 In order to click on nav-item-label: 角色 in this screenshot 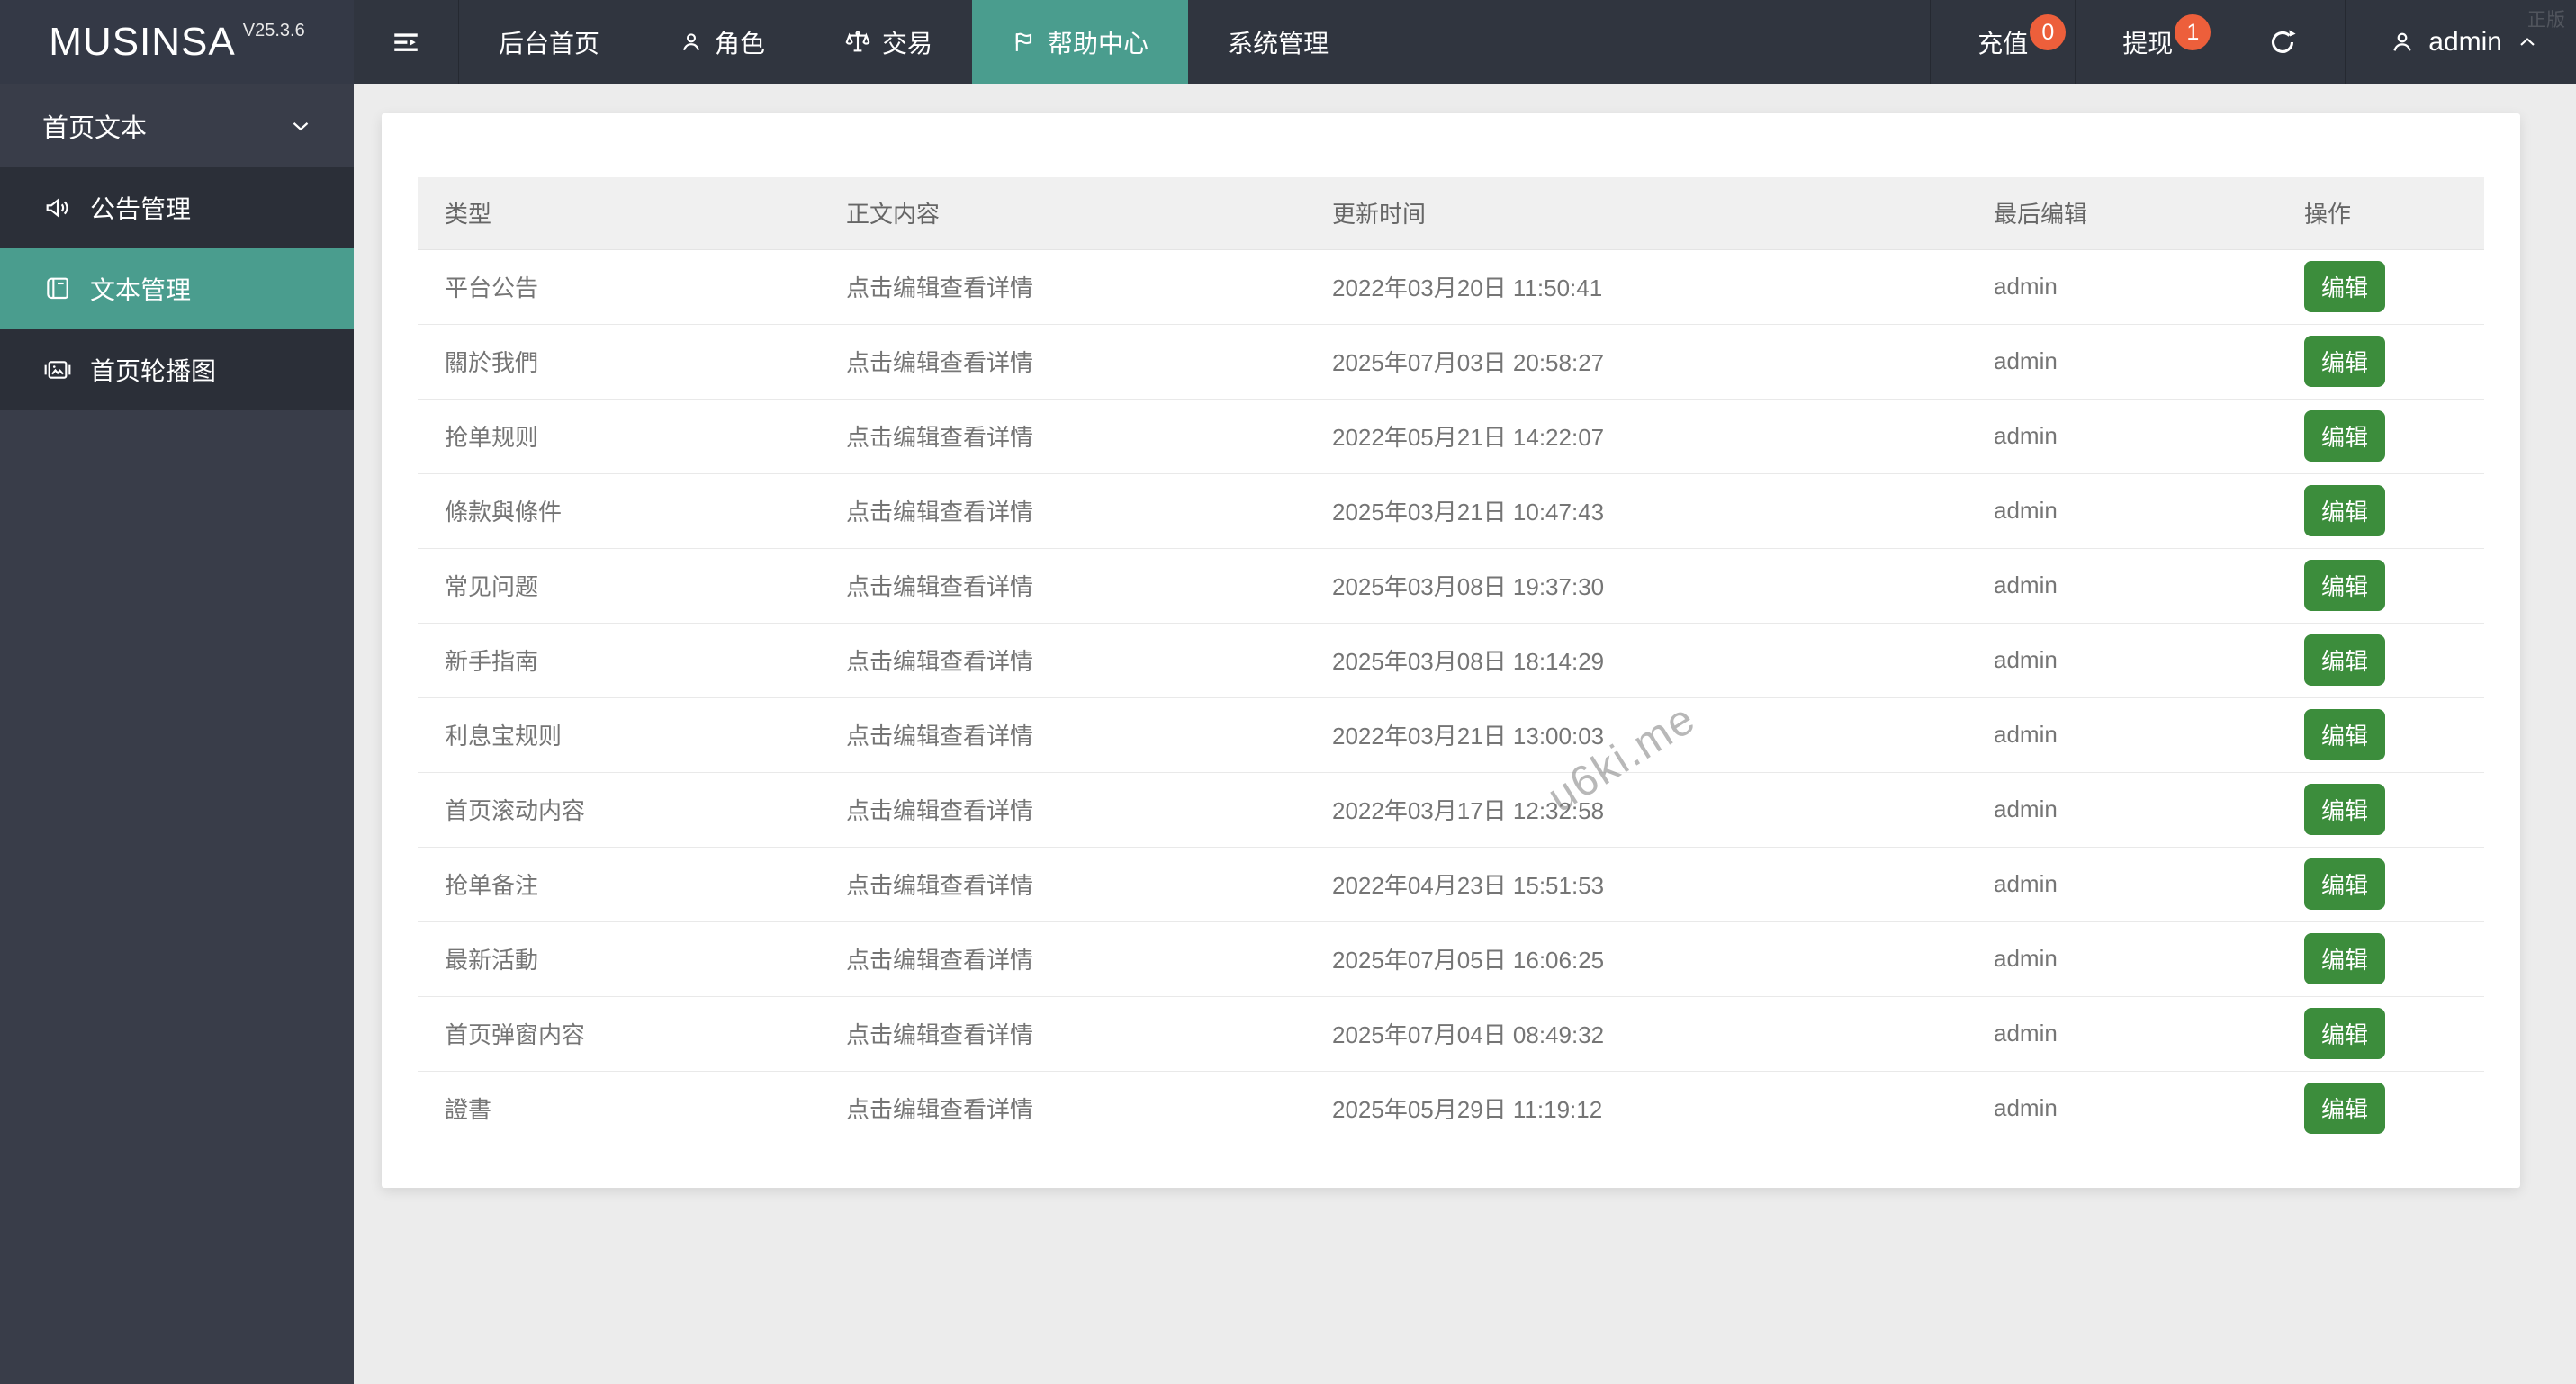, I will do `click(740, 44)`.